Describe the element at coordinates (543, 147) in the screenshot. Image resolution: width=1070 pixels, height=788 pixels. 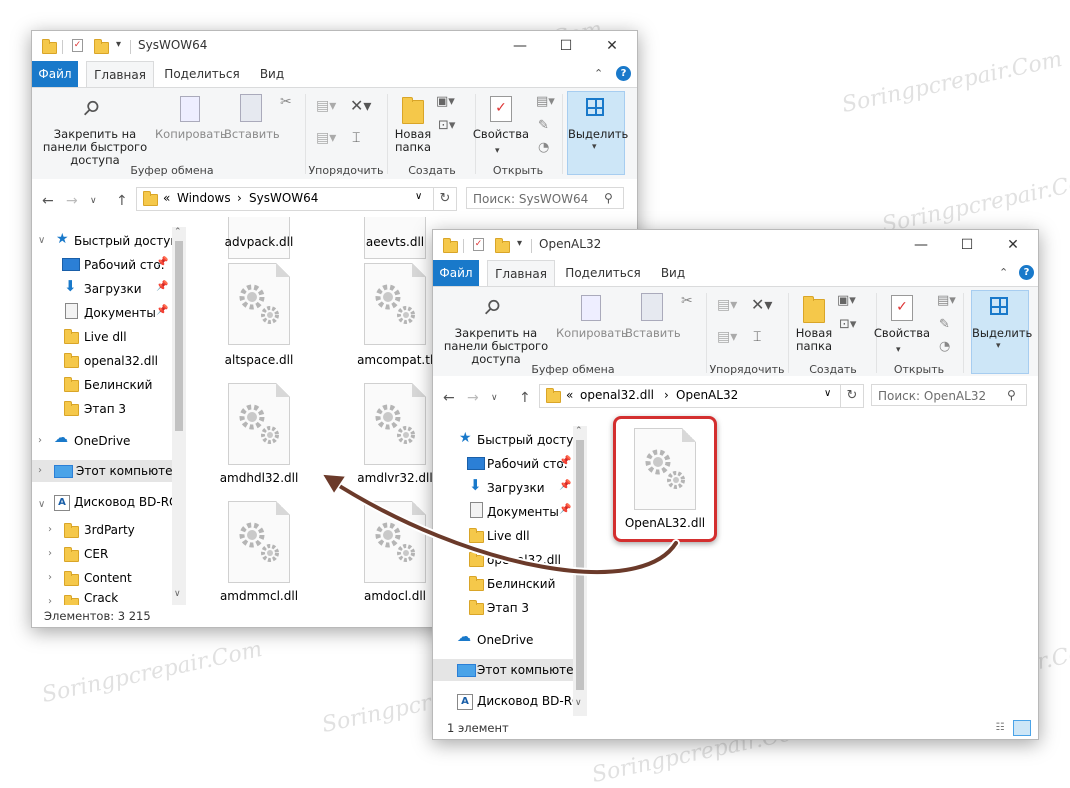
I see `history-icon: ◔` at that location.